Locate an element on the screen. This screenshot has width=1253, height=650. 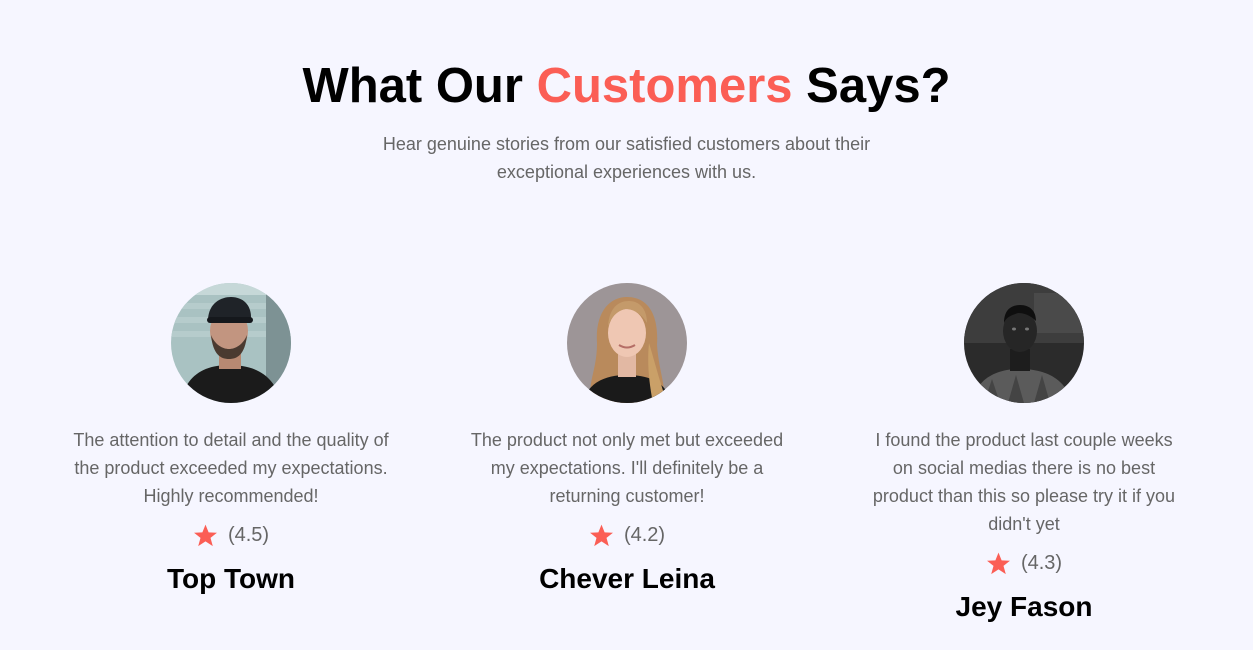
rating: (4.3) is located at coordinates (1024, 563).